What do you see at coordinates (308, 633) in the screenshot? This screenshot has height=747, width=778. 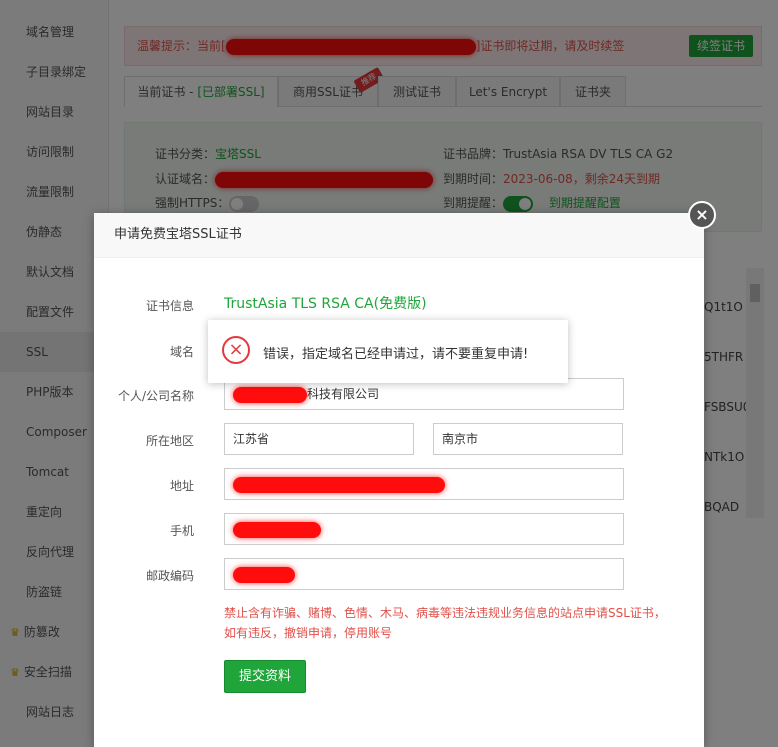 I see `policy-warning-line: 如有违反，撤销申请，停用账号` at bounding box center [308, 633].